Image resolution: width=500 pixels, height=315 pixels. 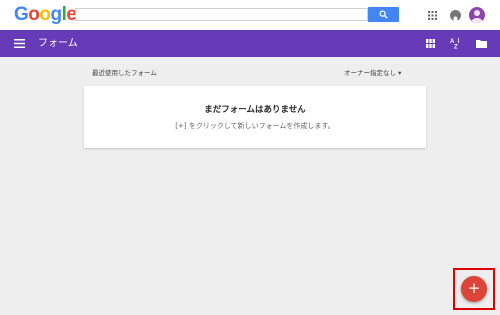 I want to click on google-bar: Google, so click(x=250, y=15).